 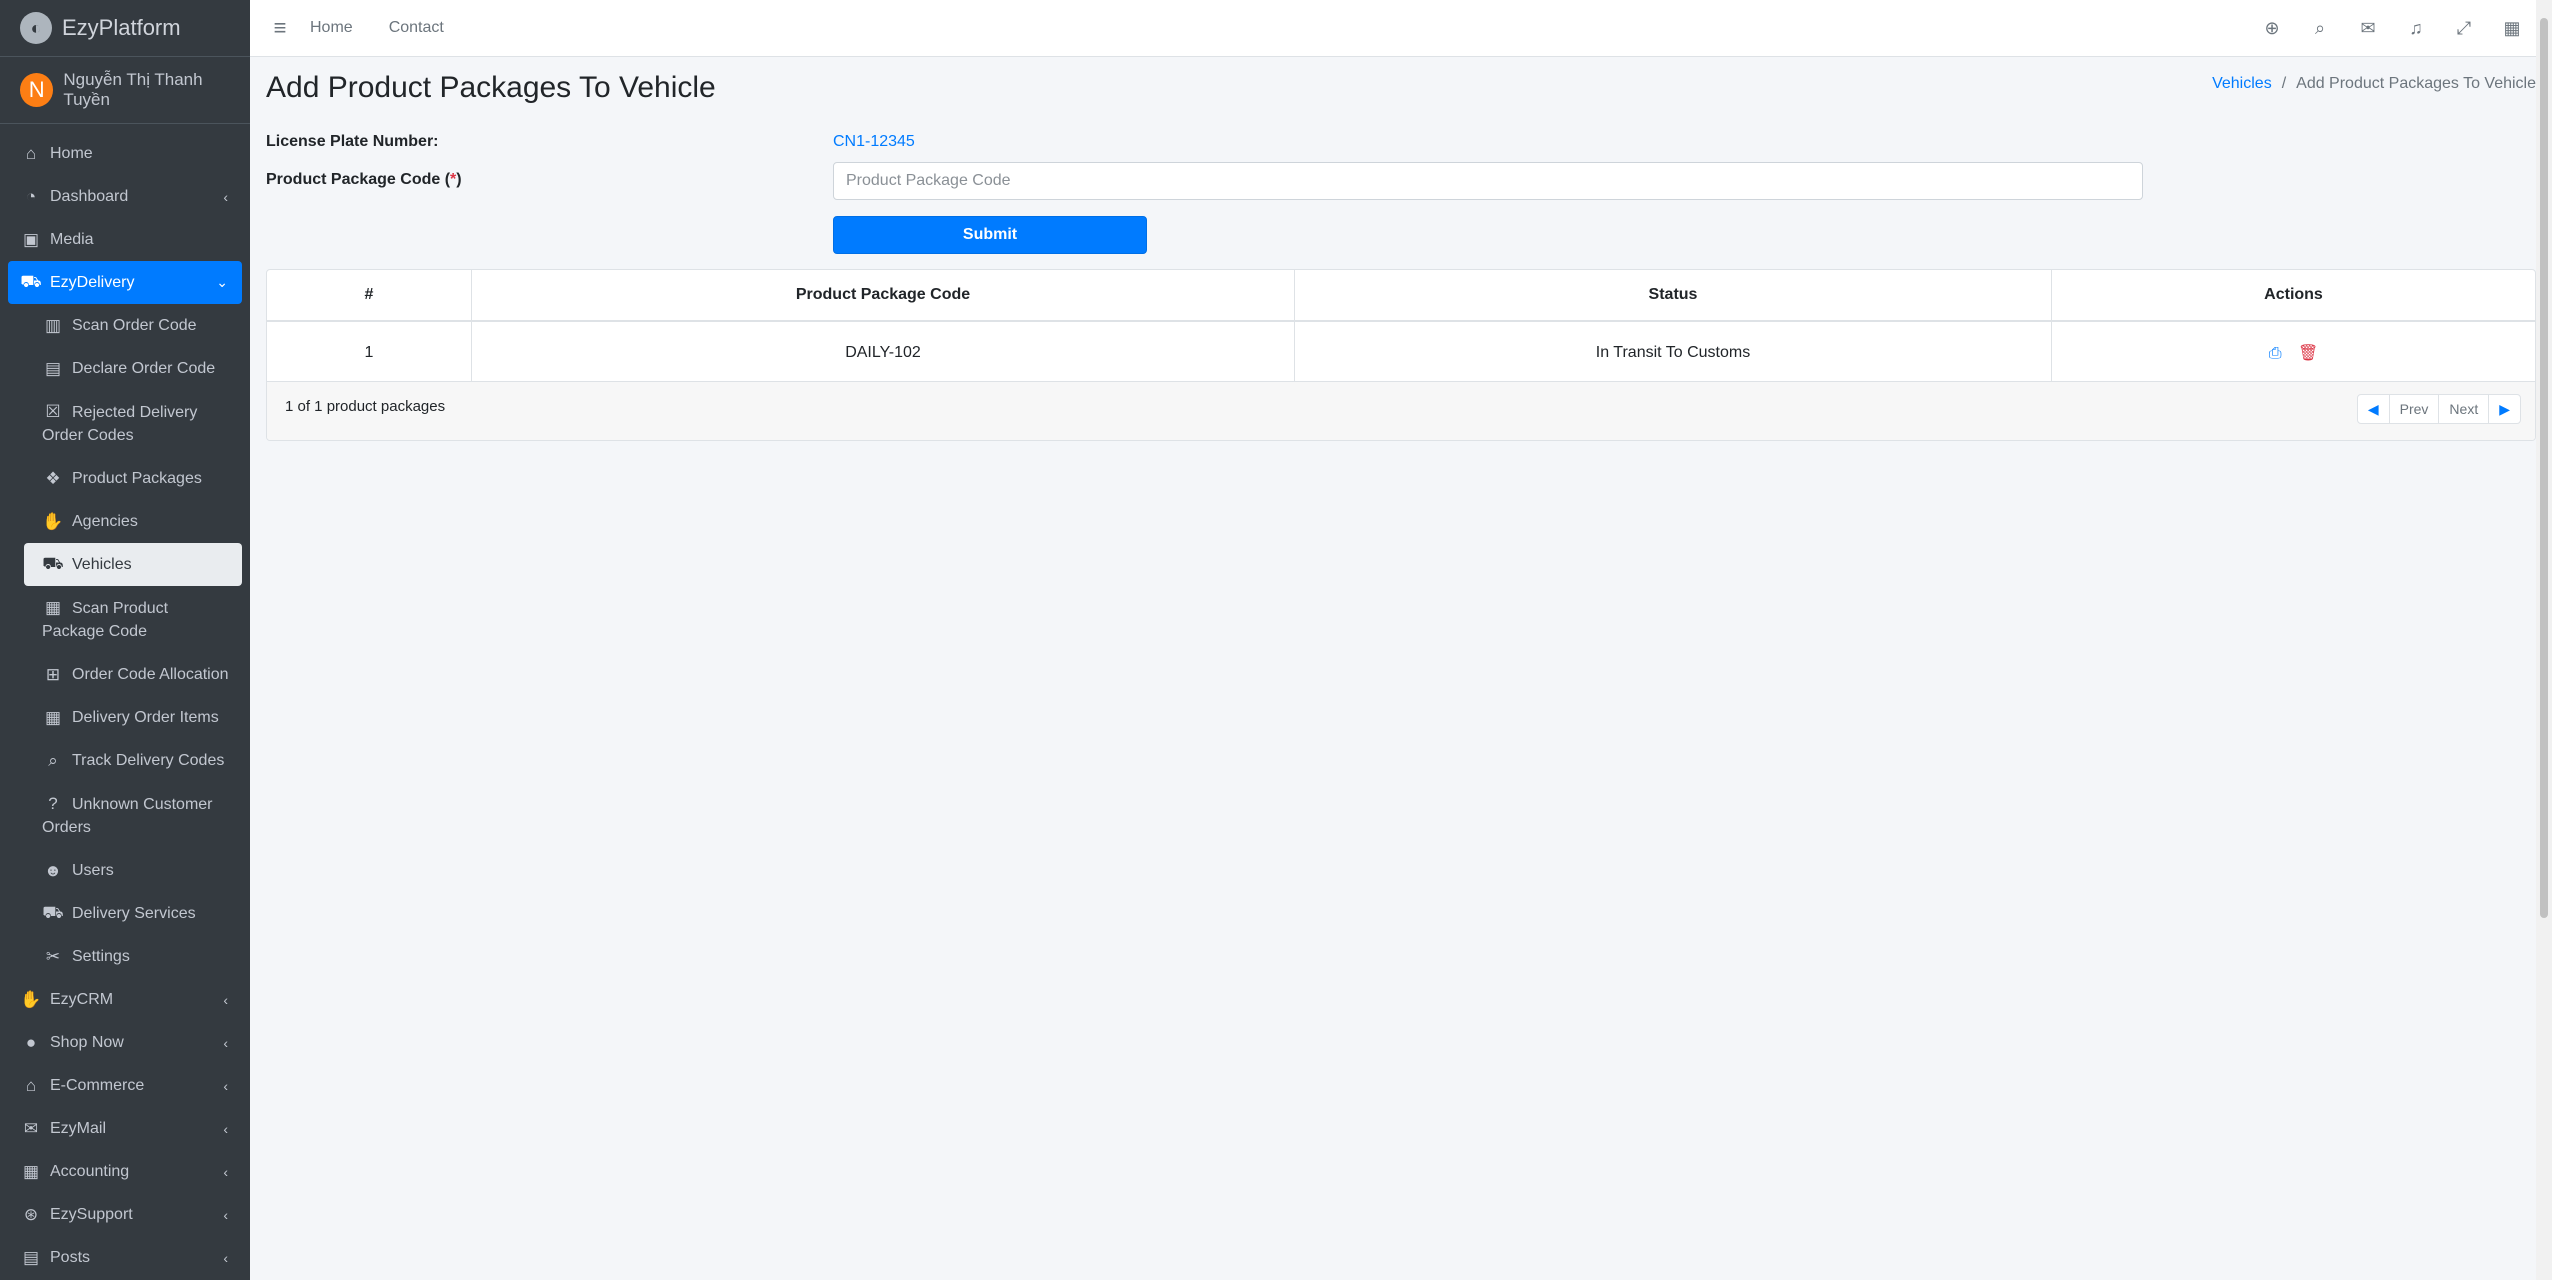 What do you see at coordinates (416, 28) in the screenshot?
I see `topbar-link-contact: Contact` at bounding box center [416, 28].